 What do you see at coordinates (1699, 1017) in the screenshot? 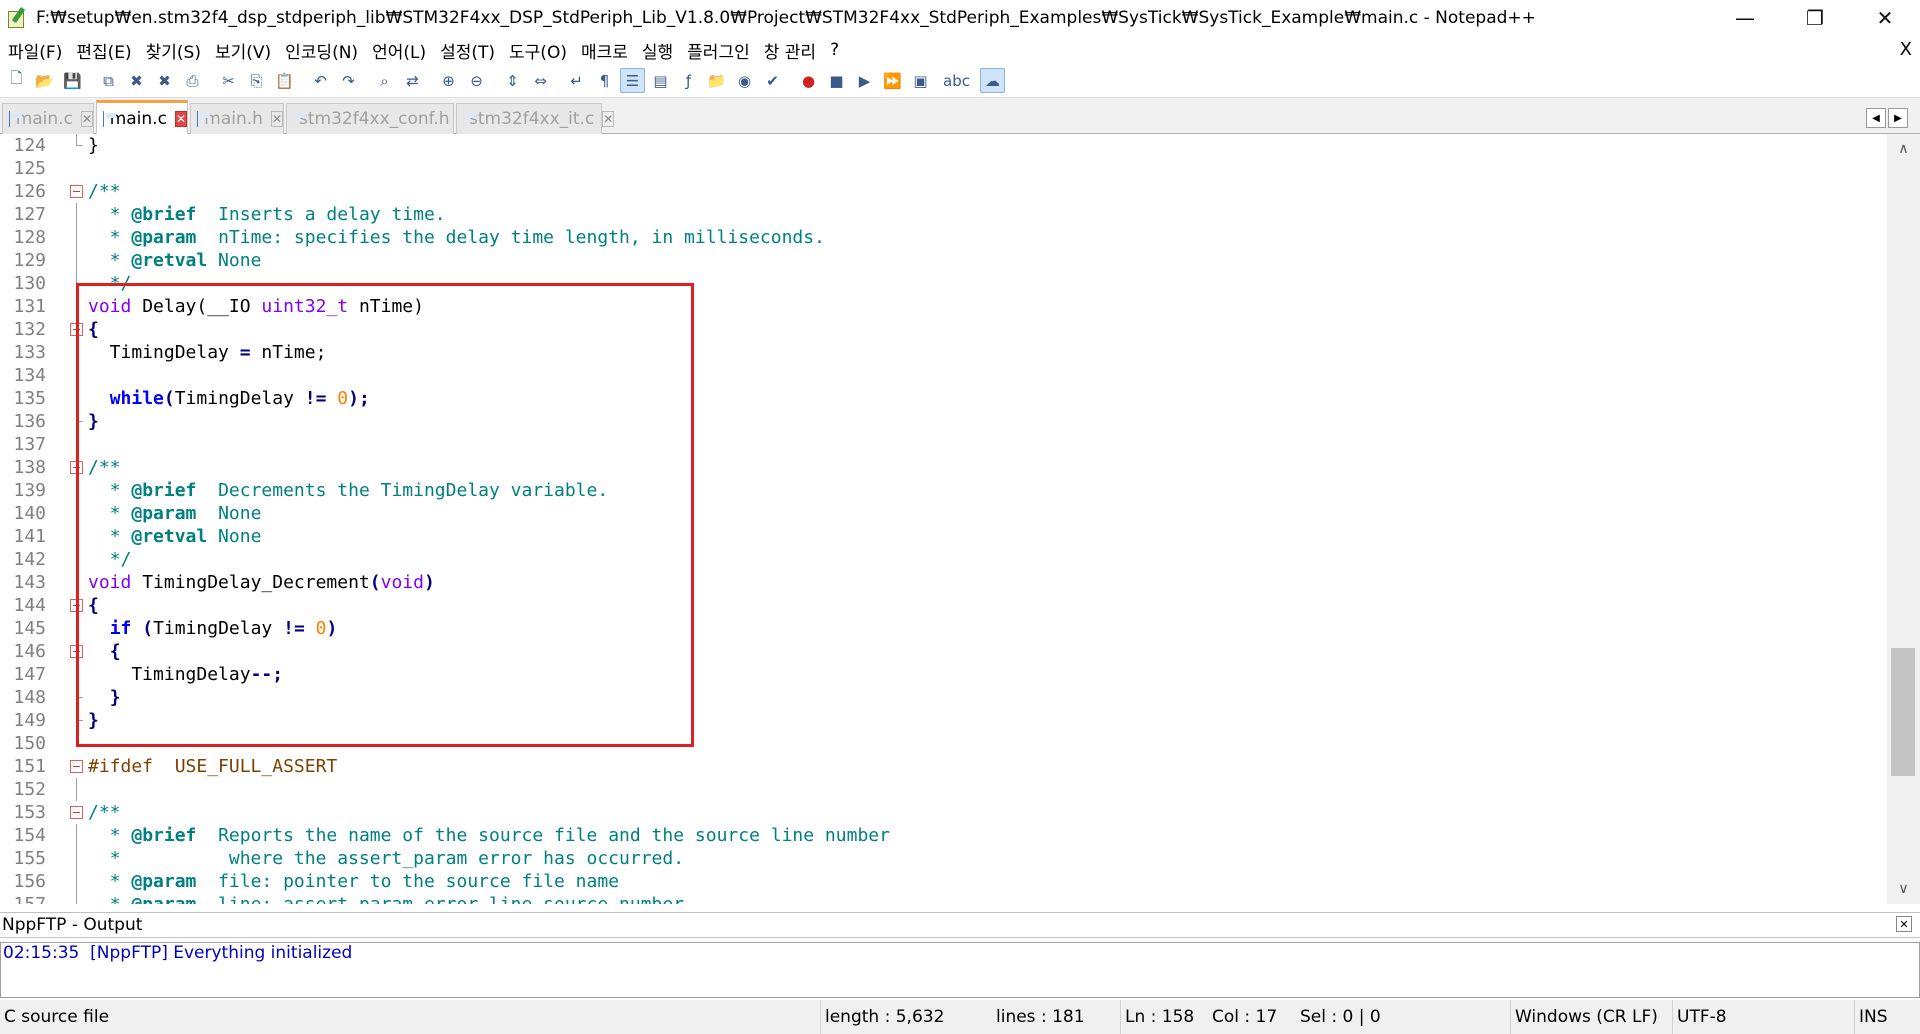
I see `status-encoding: UTF-8` at bounding box center [1699, 1017].